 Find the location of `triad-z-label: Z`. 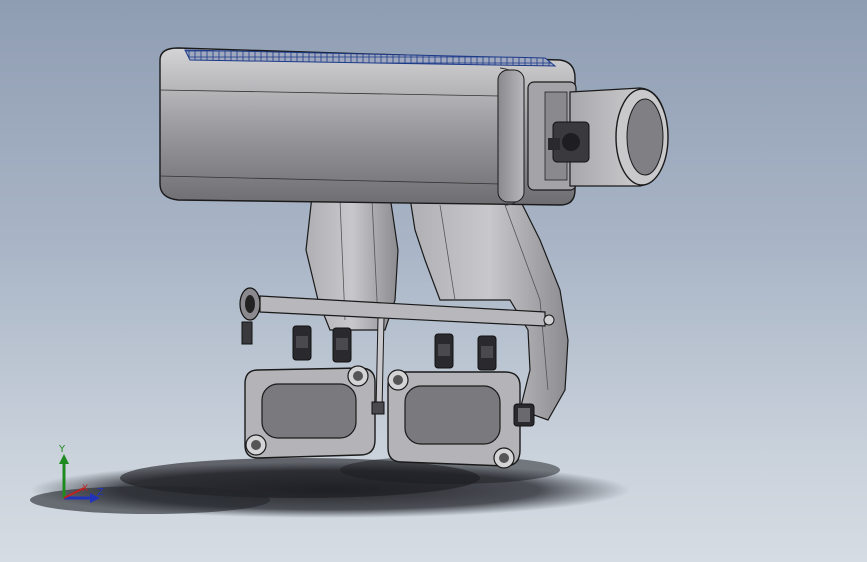

triad-z-label: Z is located at coordinates (100, 492).